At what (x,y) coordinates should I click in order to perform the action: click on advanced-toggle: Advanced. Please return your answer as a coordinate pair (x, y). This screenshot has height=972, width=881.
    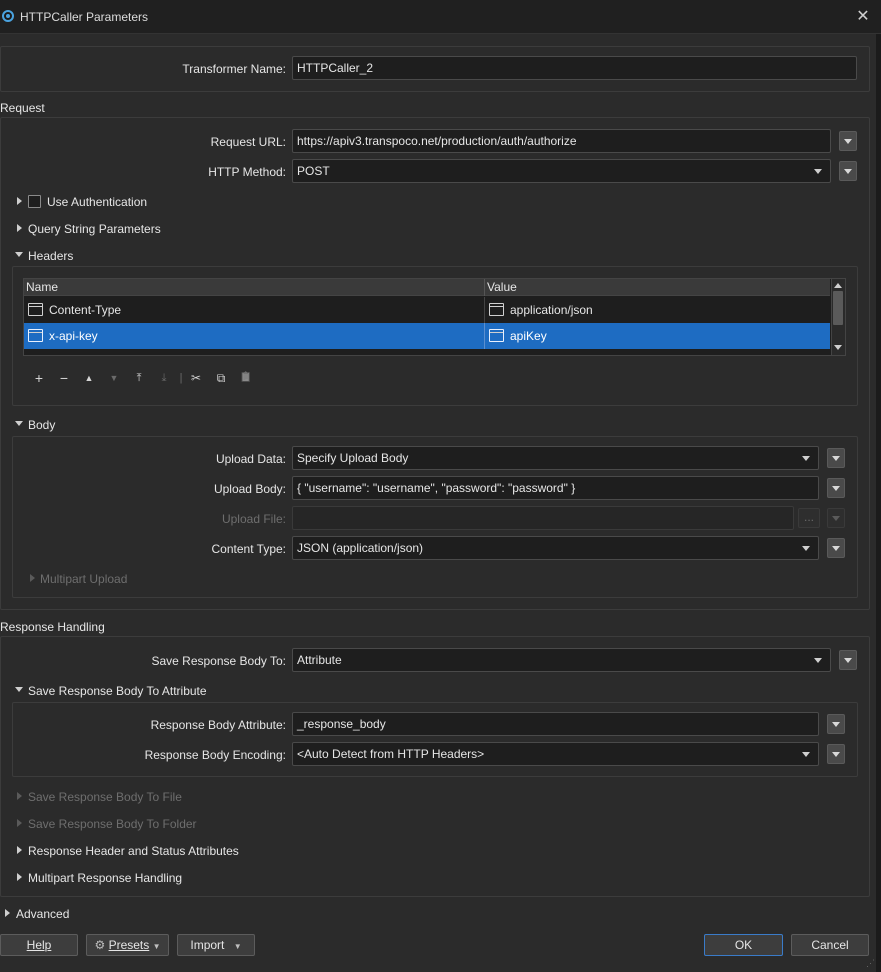
    Looking at the image, I should click on (42, 914).